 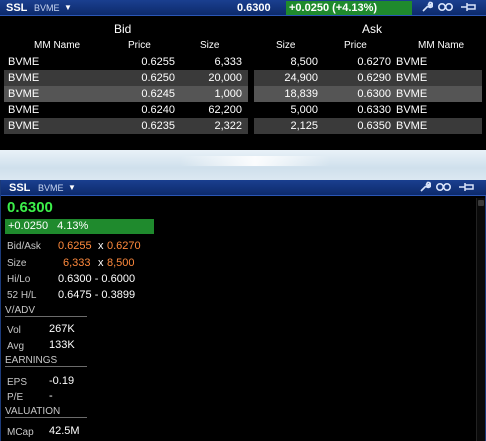 What do you see at coordinates (62, 345) in the screenshot?
I see `avg-value: 133K` at bounding box center [62, 345].